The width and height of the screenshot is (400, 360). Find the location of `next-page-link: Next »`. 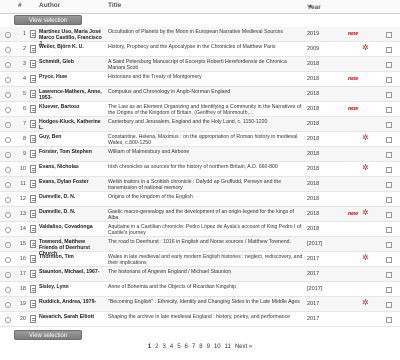

next-page-link: Next » is located at coordinates (243, 347).